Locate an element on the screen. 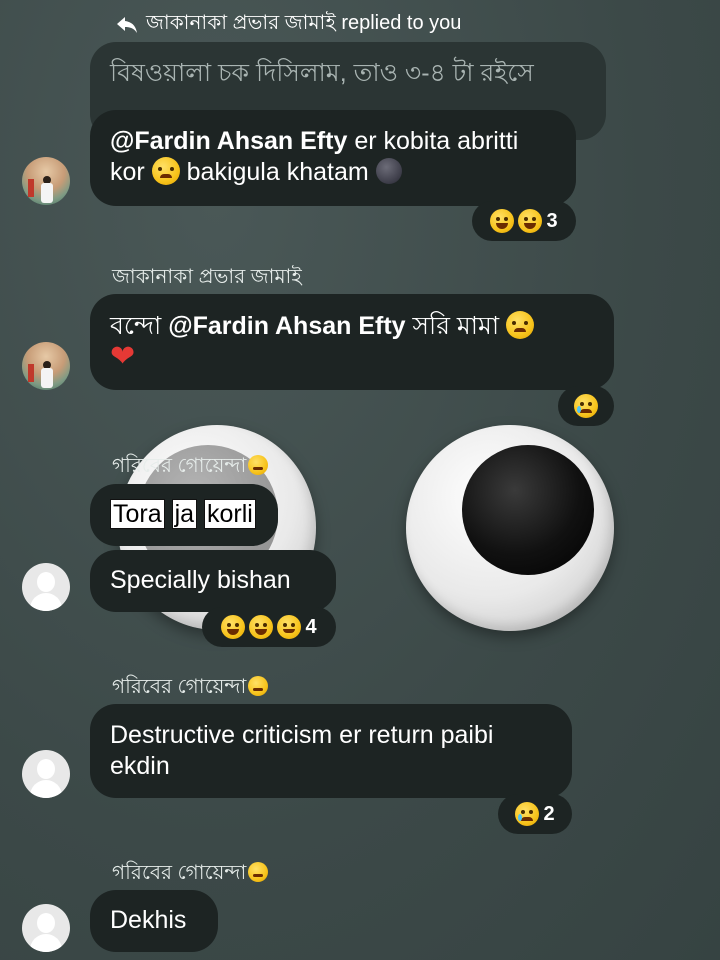 This screenshot has width=720, height=960. reaction-pill: 2 is located at coordinates (535, 814).